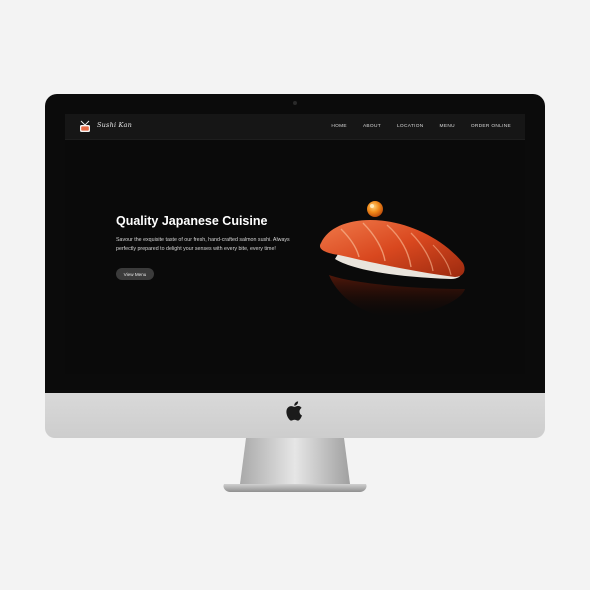  I want to click on nav-location: LOCATION, so click(410, 126).